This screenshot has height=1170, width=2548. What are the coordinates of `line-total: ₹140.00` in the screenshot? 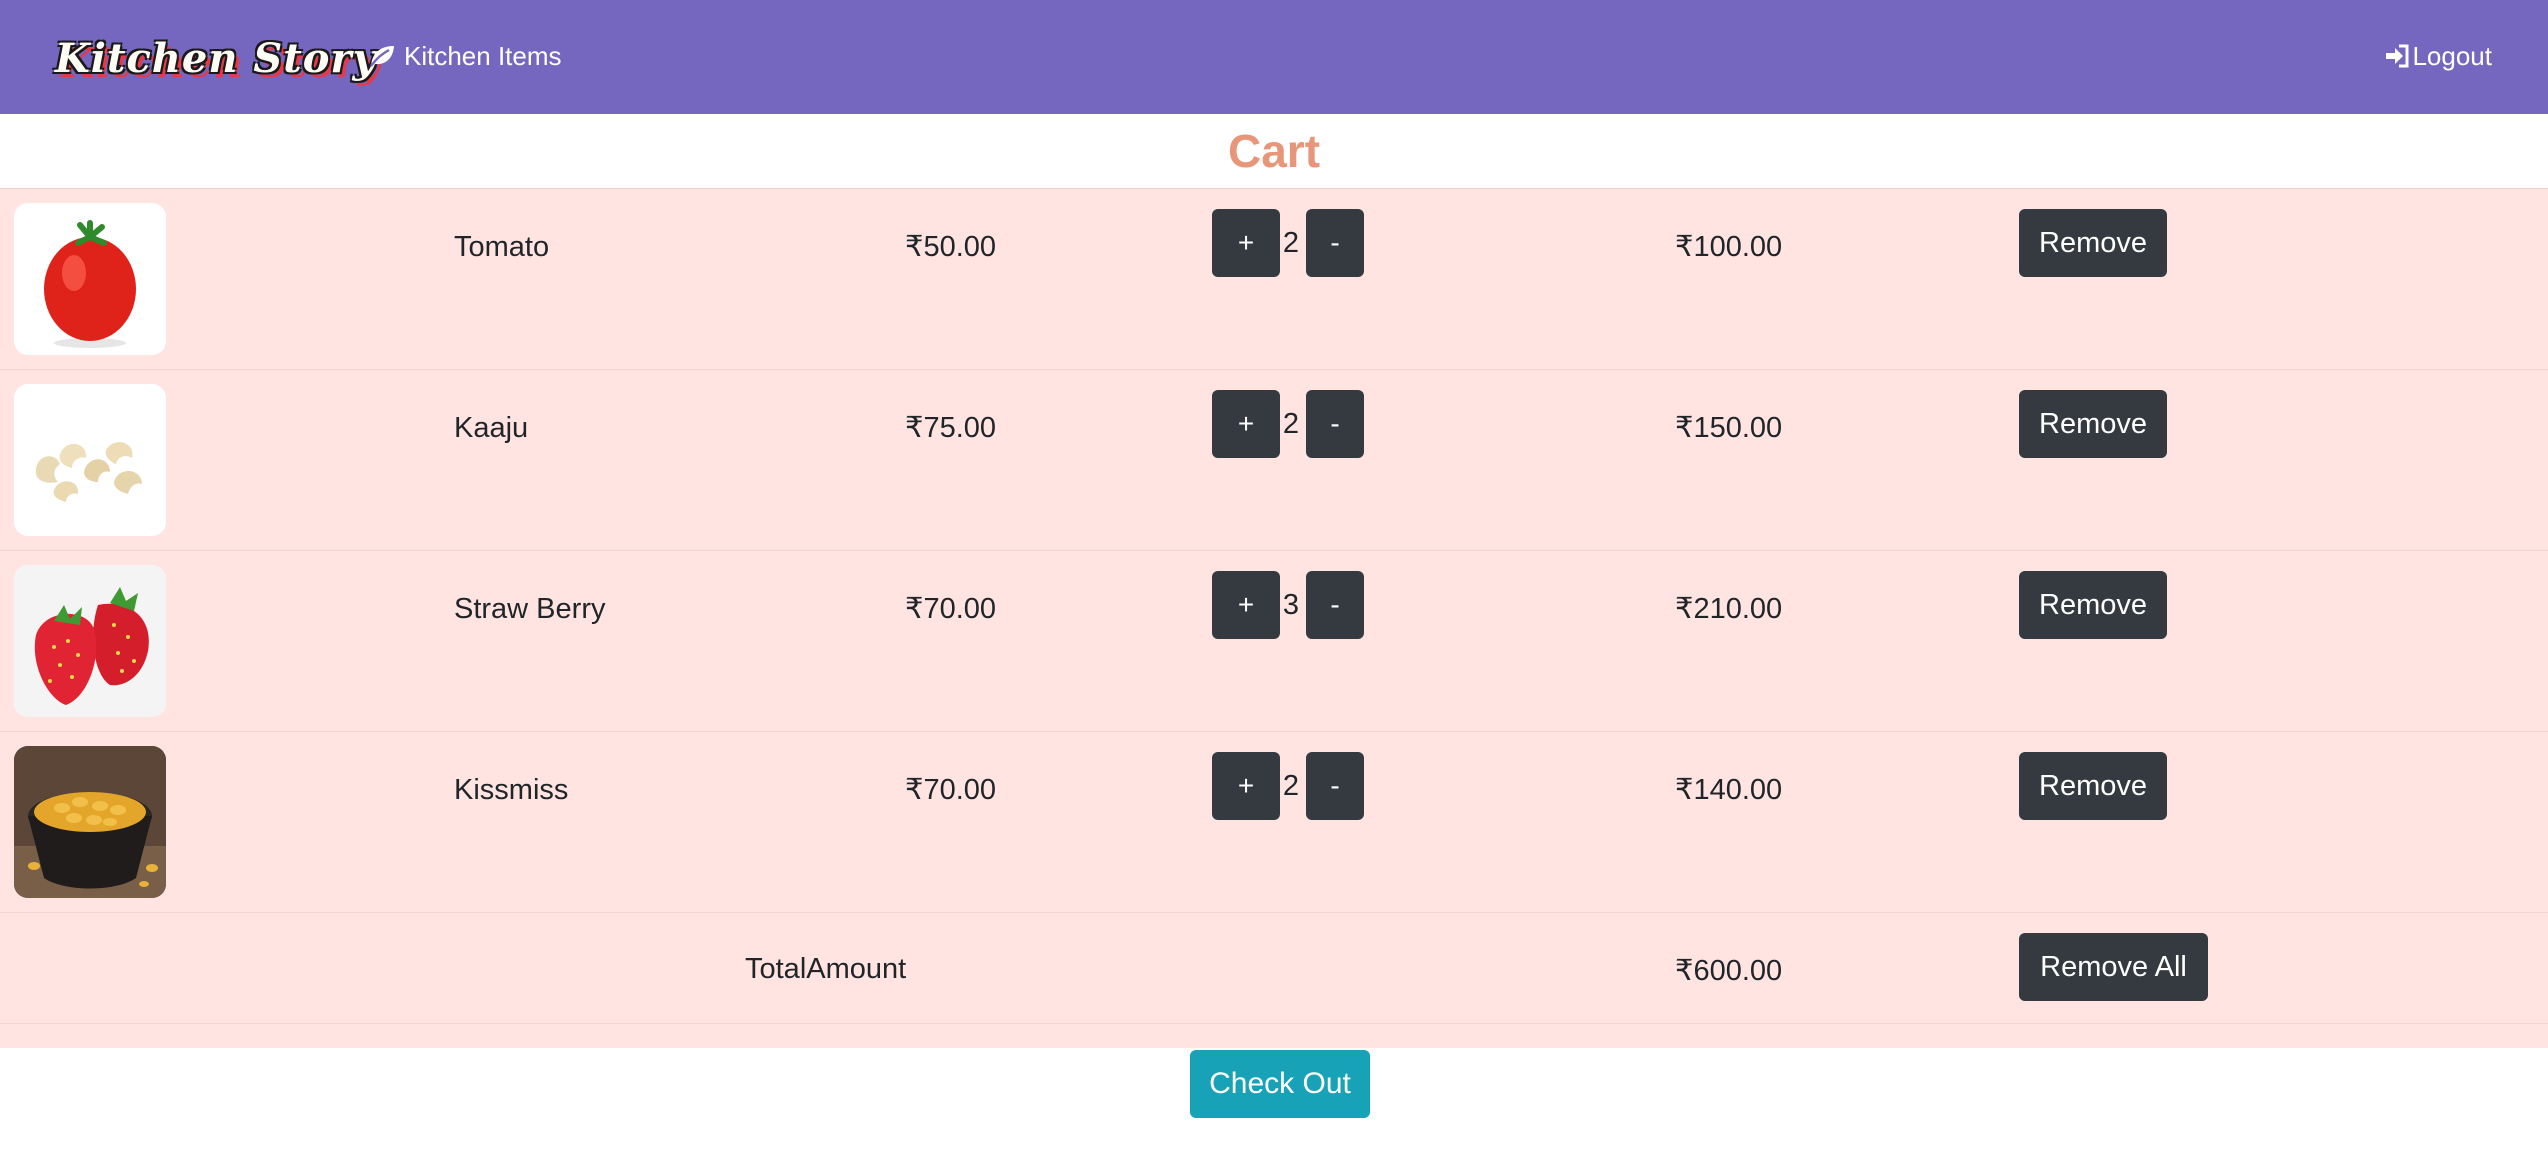 It's located at (1729, 790).